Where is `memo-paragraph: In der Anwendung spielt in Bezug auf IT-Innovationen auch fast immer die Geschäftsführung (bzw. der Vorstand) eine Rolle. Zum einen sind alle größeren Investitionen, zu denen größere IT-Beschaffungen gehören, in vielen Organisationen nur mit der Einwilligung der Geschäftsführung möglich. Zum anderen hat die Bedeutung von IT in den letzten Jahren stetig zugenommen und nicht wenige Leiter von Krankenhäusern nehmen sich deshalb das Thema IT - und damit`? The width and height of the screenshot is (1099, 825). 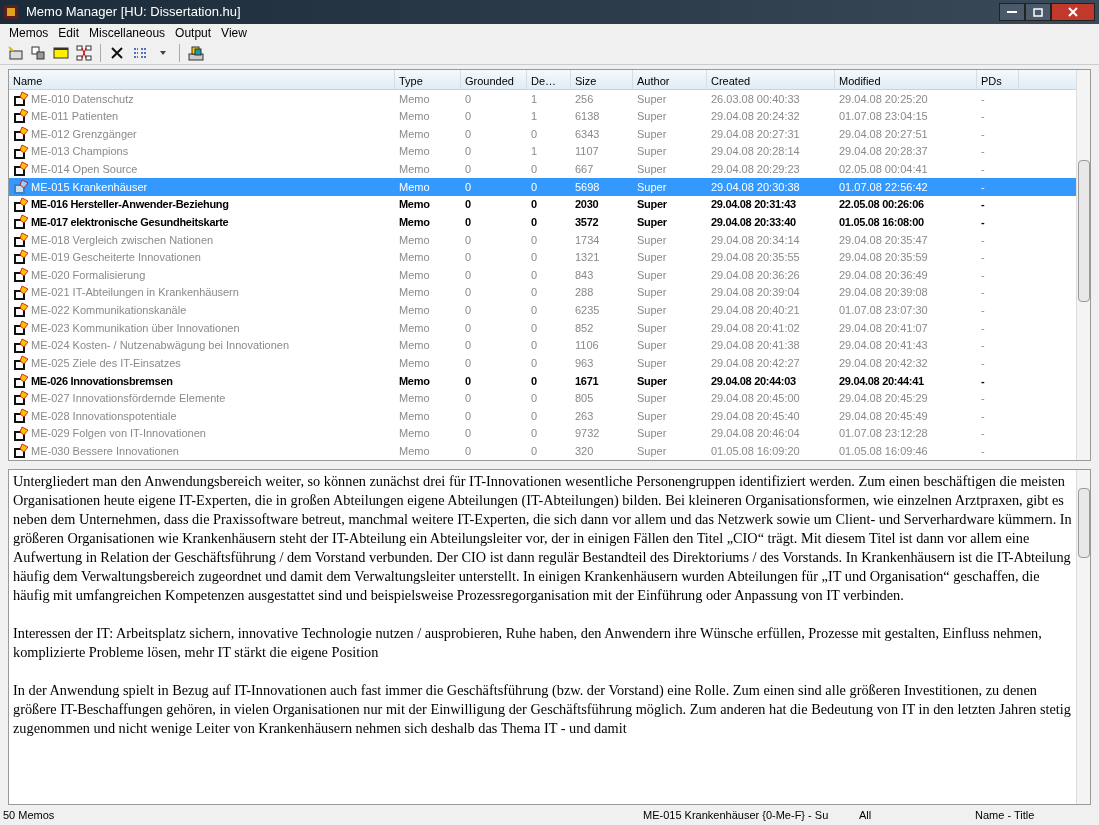
memo-paragraph: In der Anwendung spielt in Bezug auf IT-Innovationen auch fast immer die Geschäftsführung (bzw. der Vorstand) eine Rolle. Zum einen sind alle größeren Investitionen, zu denen größere IT-Beschaffungen gehören, in vielen Organisationen nur mit der Einwilligung der Geschäftsführung möglich. Zum anderen hat die Bedeutung von IT in den letzten Jahren stetig zugenommen und nicht wenige Leiter von Krankenhäusern nehmen sich deshalb das Thema IT - und damit is located at coordinates (542, 709).